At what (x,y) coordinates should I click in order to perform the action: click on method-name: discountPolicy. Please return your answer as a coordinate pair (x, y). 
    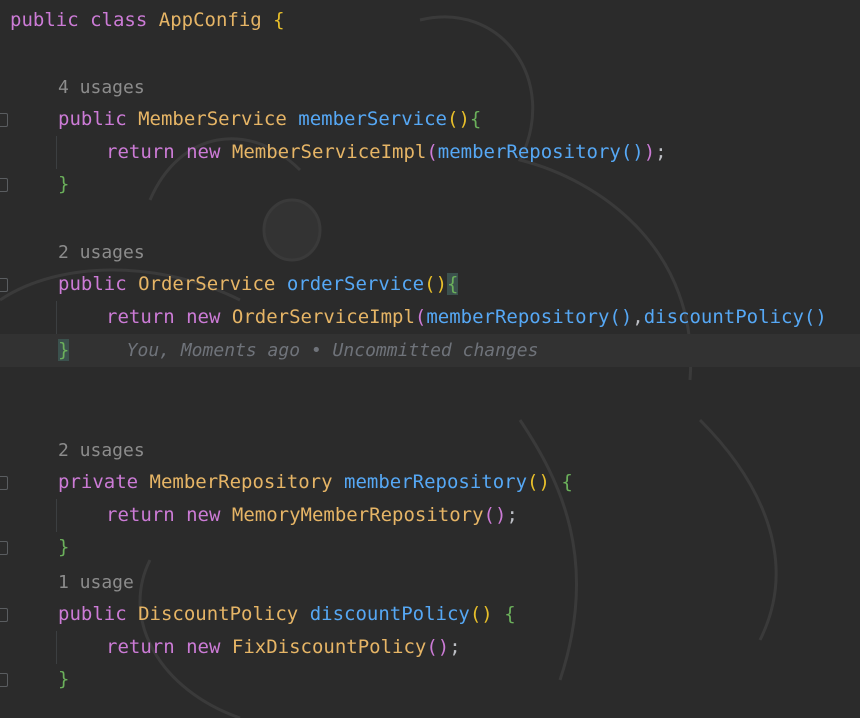
    Looking at the image, I should click on (389, 614).